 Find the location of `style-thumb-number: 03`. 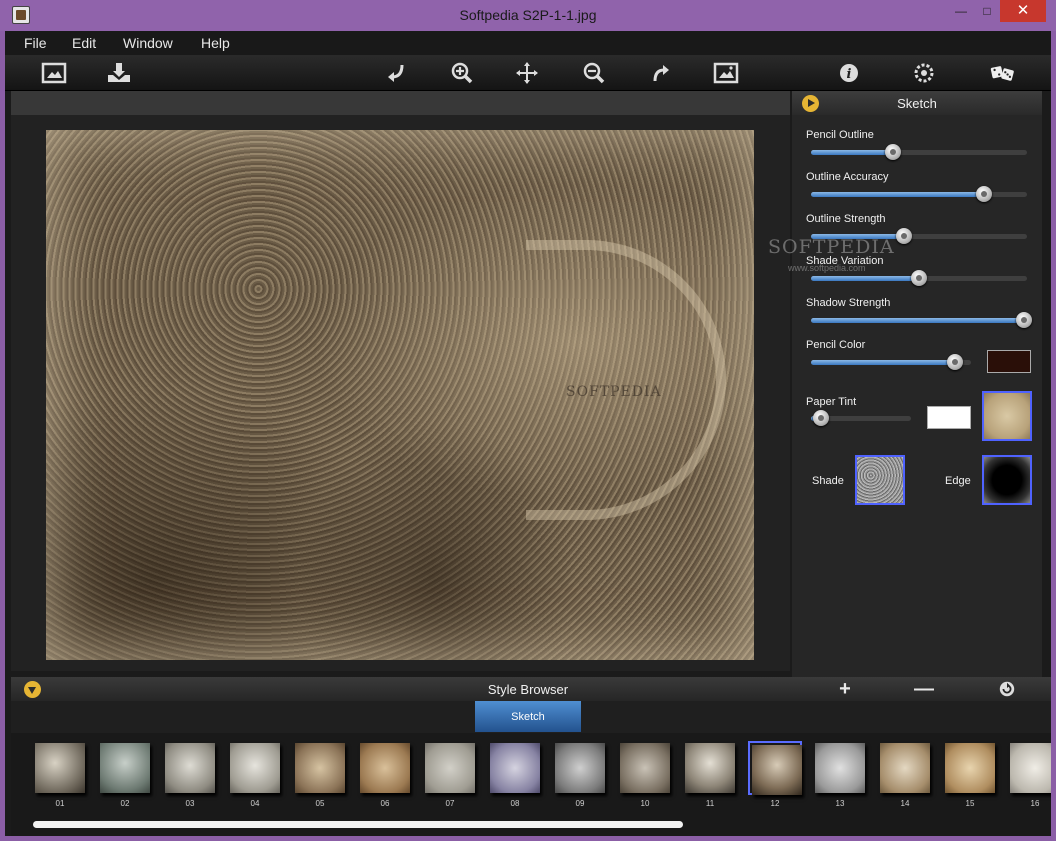

style-thumb-number: 03 is located at coordinates (190, 803).